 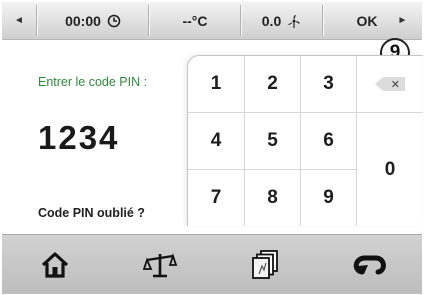 I want to click on key-3: 3, so click(x=329, y=84).